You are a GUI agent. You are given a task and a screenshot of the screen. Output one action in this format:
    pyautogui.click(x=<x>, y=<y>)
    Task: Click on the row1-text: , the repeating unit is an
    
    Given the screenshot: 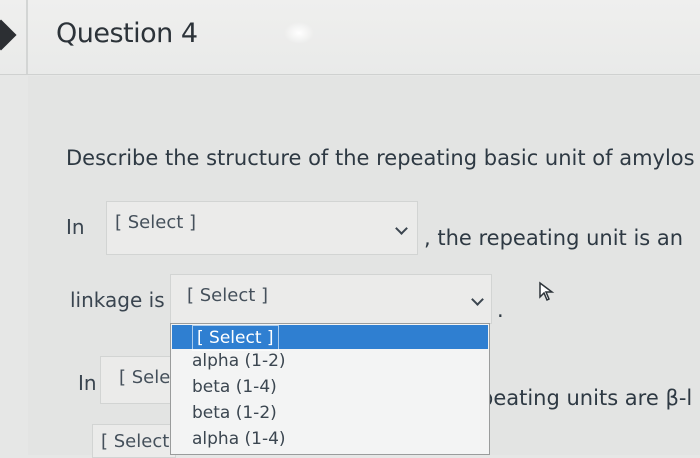 What is the action you would take?
    pyautogui.click(x=554, y=238)
    